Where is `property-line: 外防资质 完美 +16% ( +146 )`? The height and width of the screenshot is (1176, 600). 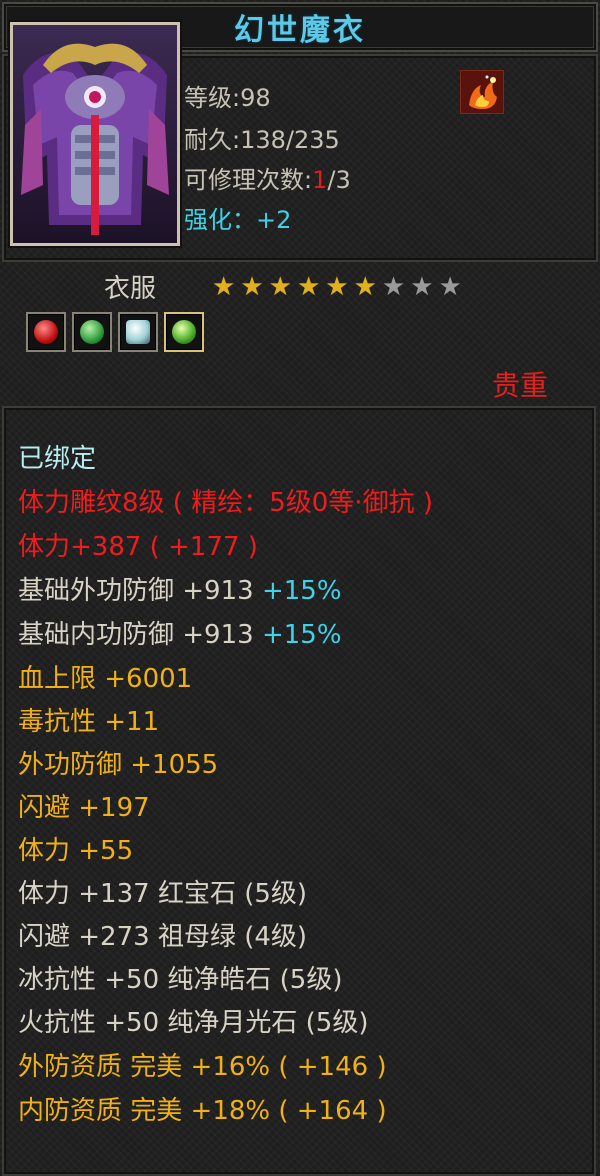 property-line: 外防资质 完美 +16% ( +146 ) is located at coordinates (202, 1067).